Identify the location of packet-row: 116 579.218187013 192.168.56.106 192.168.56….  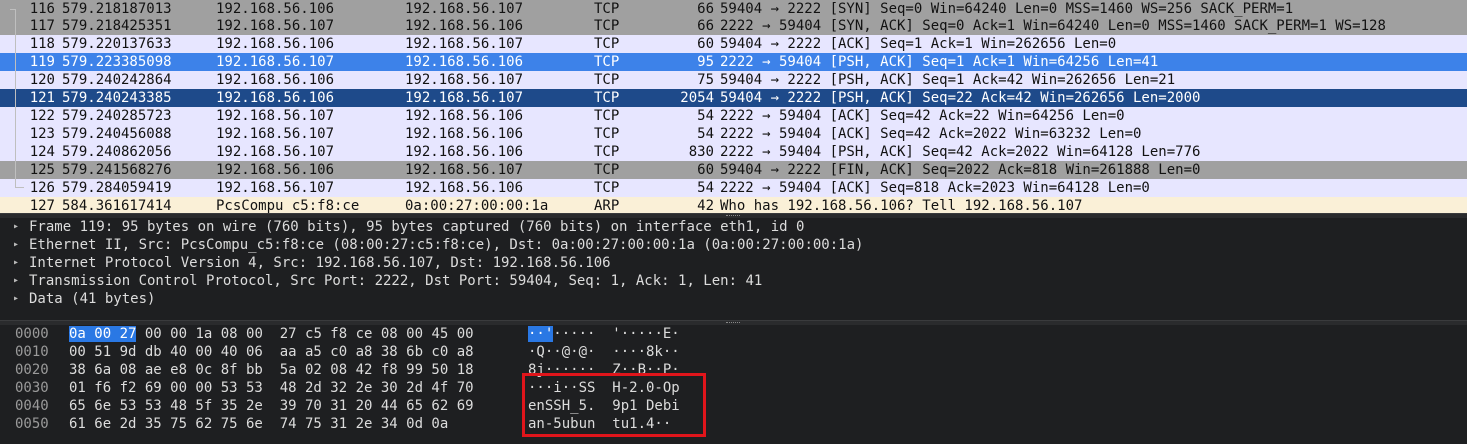
(733, 9).